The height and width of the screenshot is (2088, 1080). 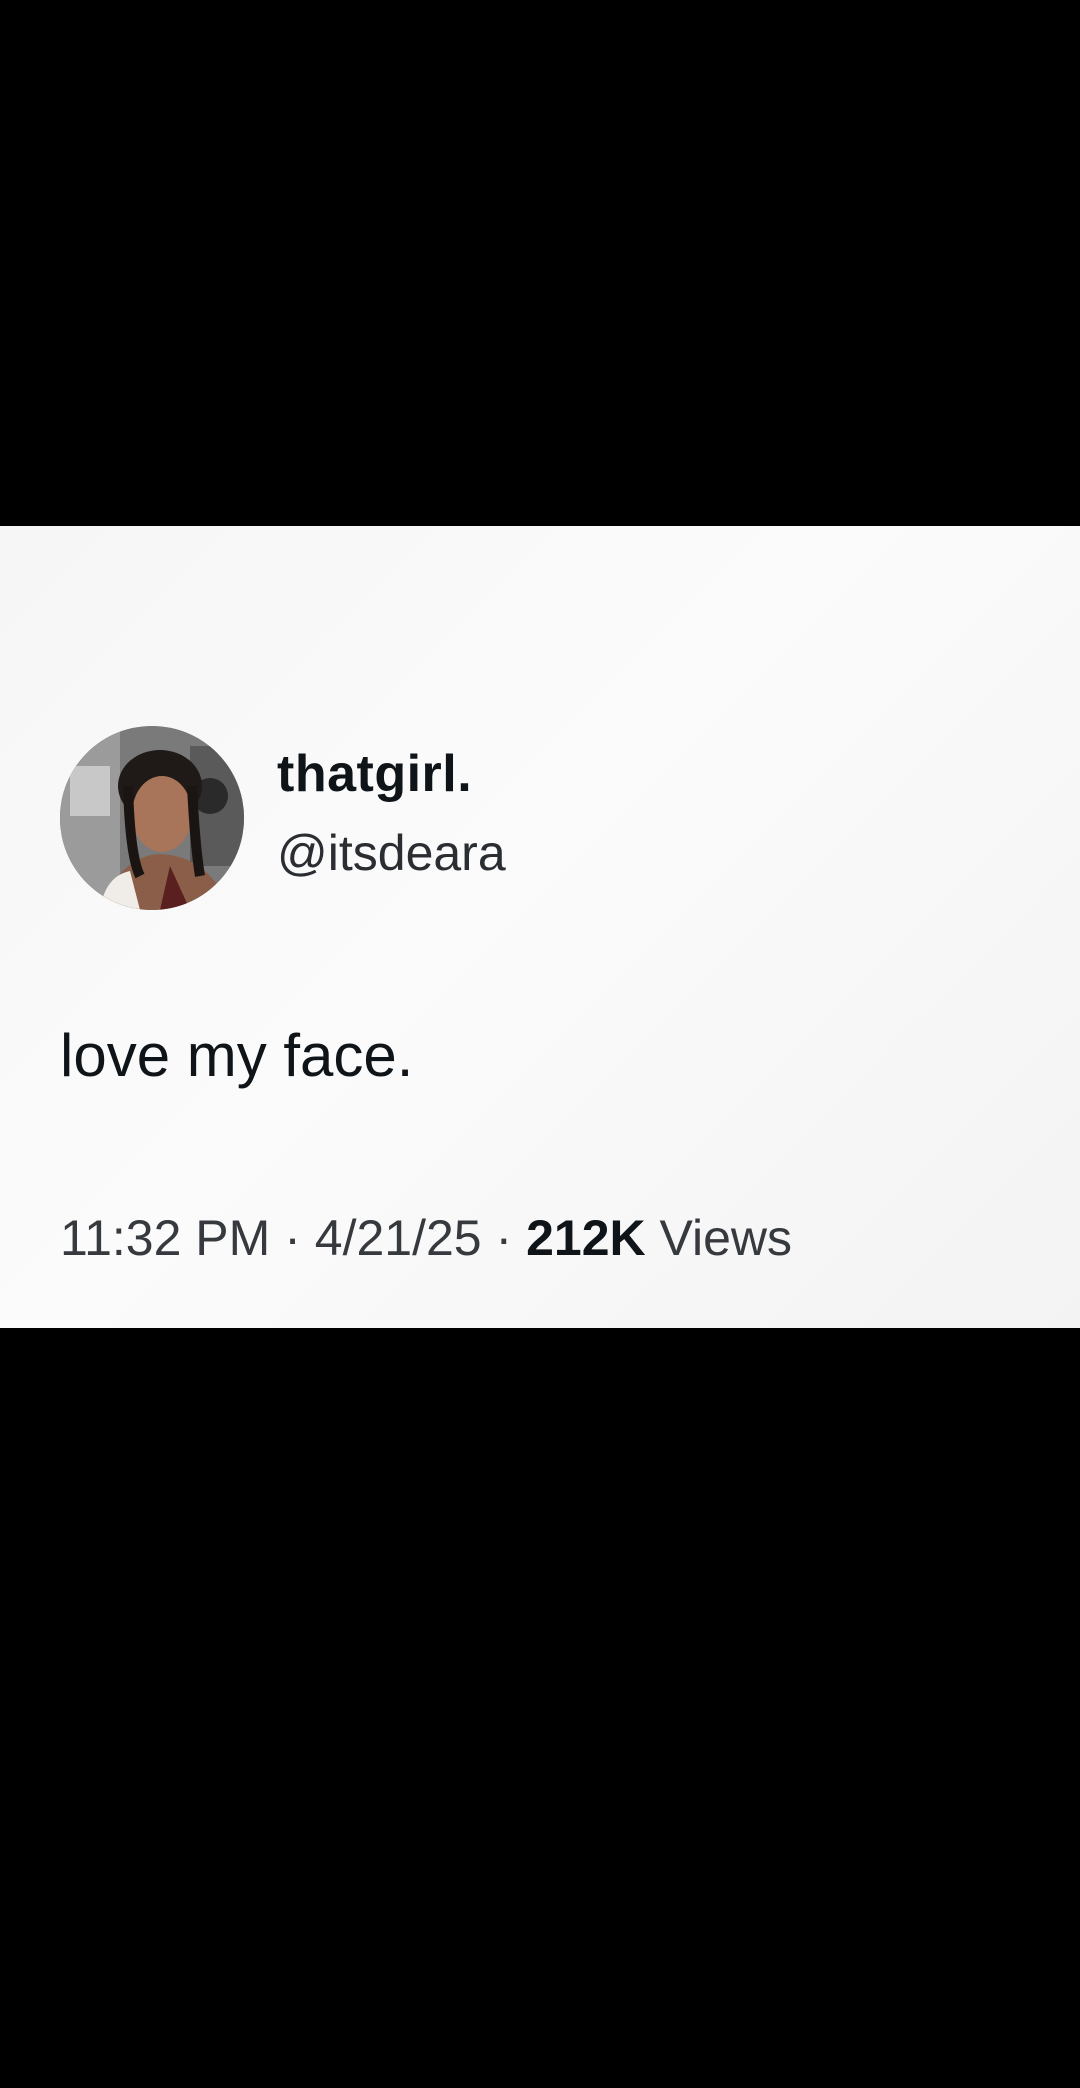 I want to click on avatar, so click(x=152, y=818).